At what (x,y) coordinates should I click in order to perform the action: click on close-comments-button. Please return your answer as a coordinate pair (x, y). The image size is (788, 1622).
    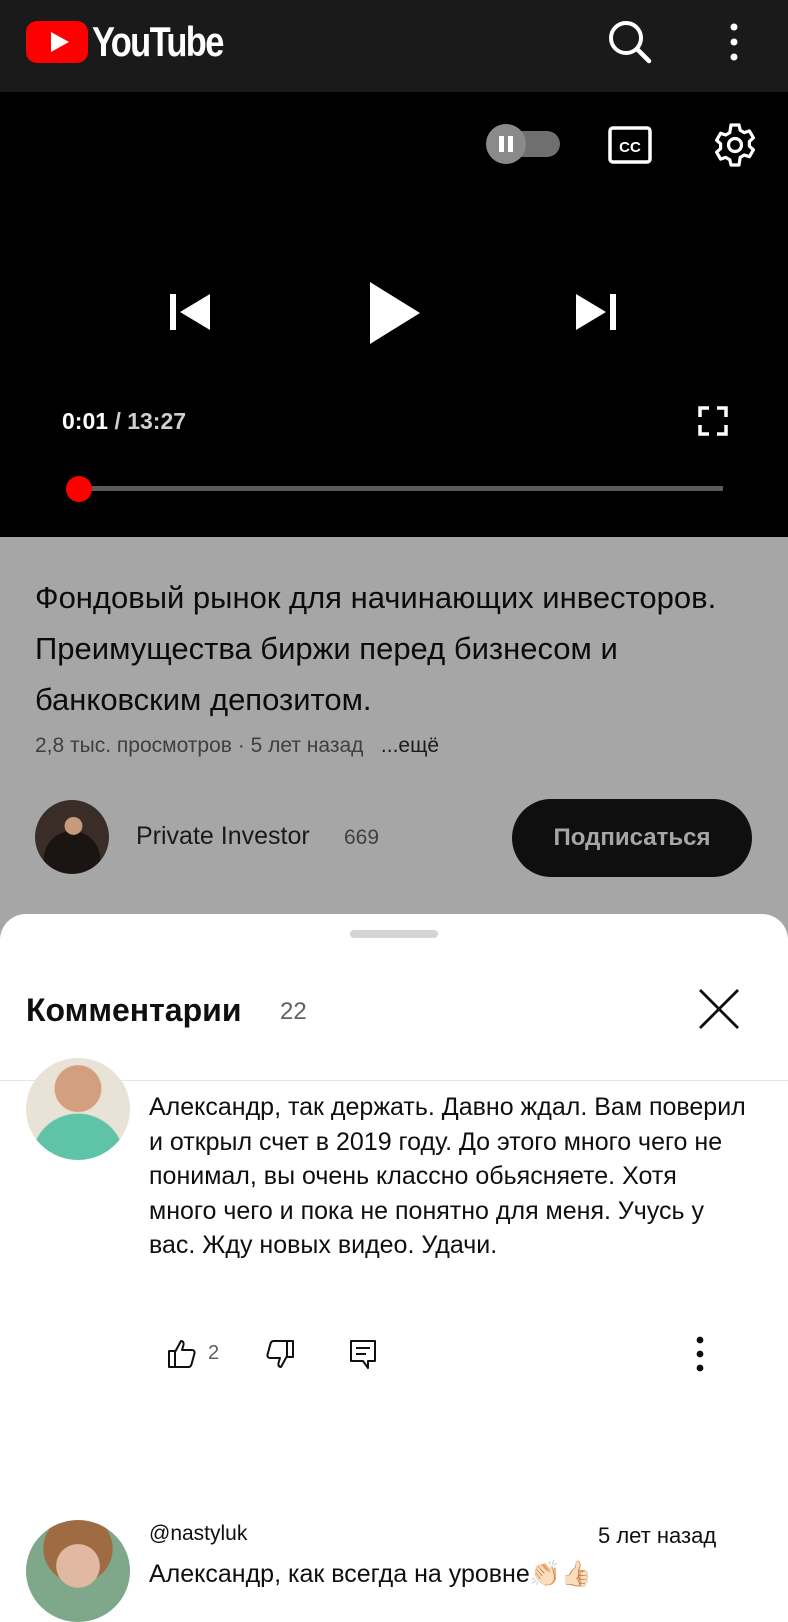
    Looking at the image, I should click on (719, 1009).